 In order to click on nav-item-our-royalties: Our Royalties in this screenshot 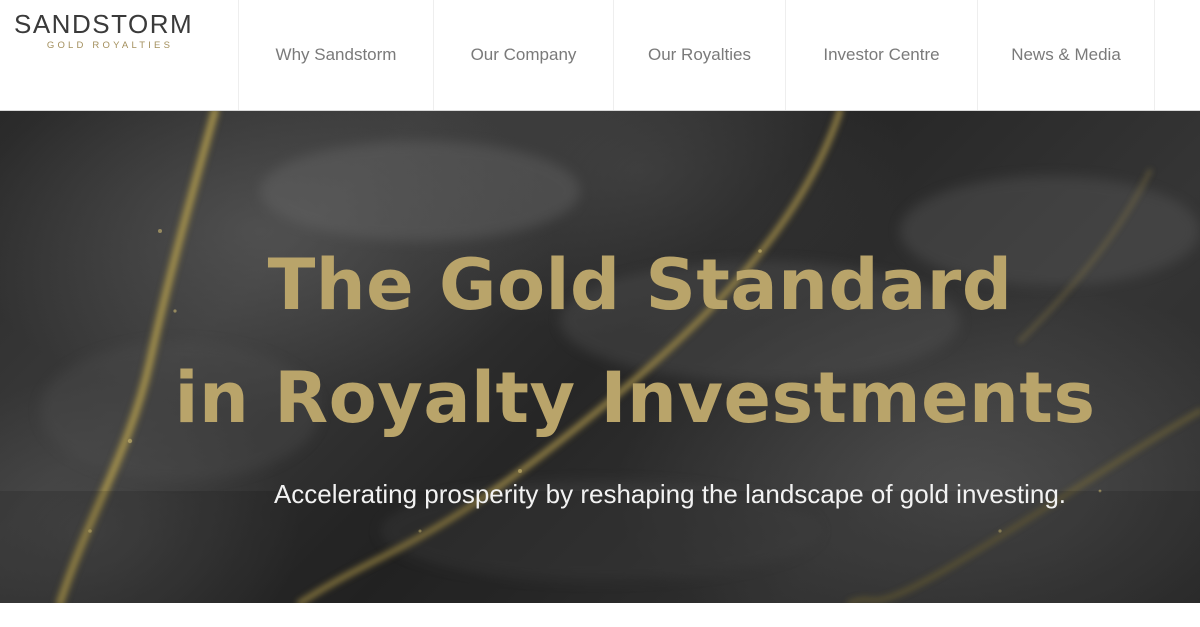, I will do `click(699, 55)`.